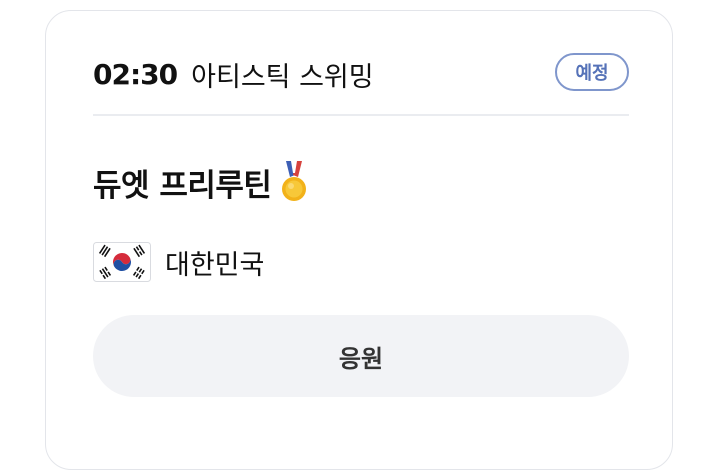 This screenshot has width=720, height=470. I want to click on event-row: 듀엣 프리루틴, so click(201, 182).